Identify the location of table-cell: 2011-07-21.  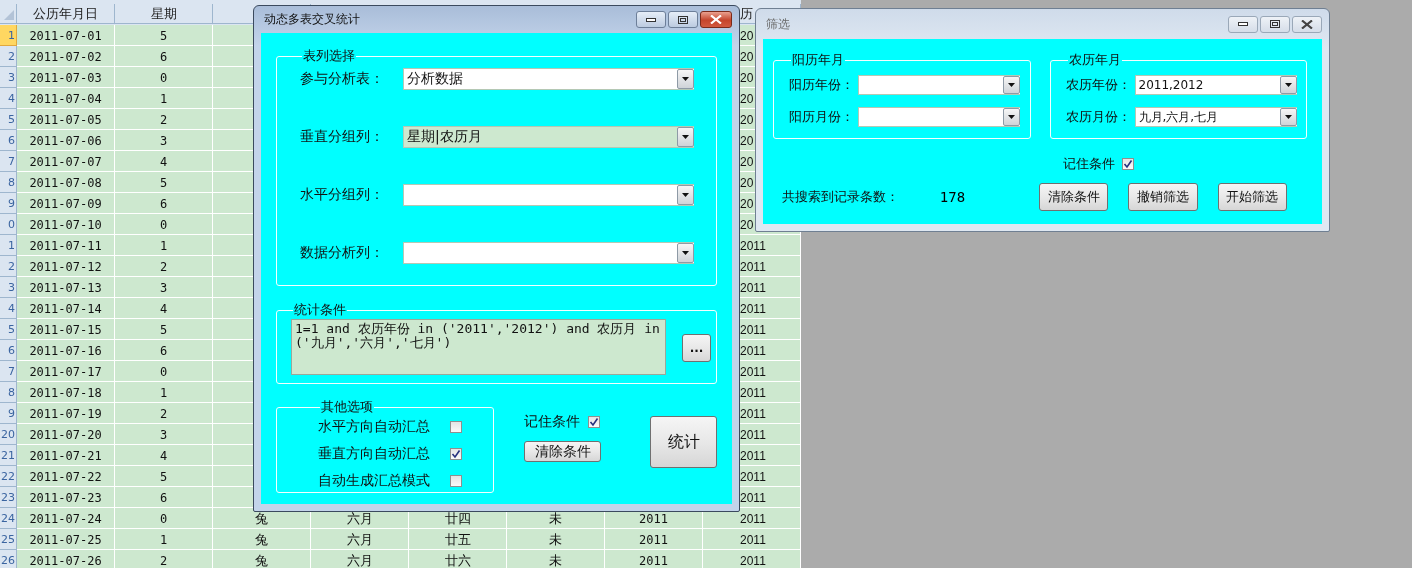
(66, 455).